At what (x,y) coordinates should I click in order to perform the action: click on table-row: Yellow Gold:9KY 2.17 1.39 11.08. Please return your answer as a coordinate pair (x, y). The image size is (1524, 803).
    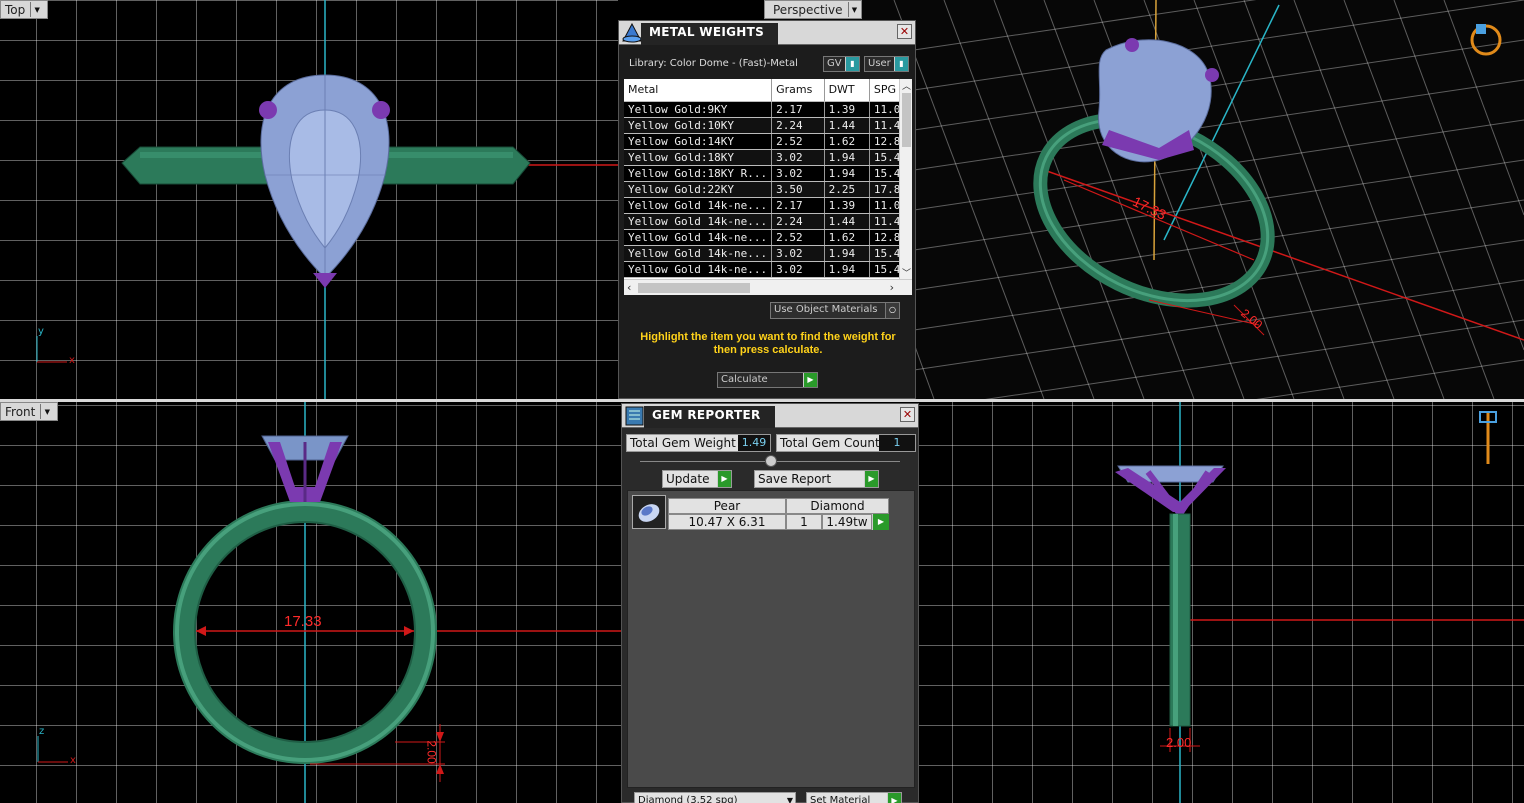
    Looking at the image, I should click on (768, 109).